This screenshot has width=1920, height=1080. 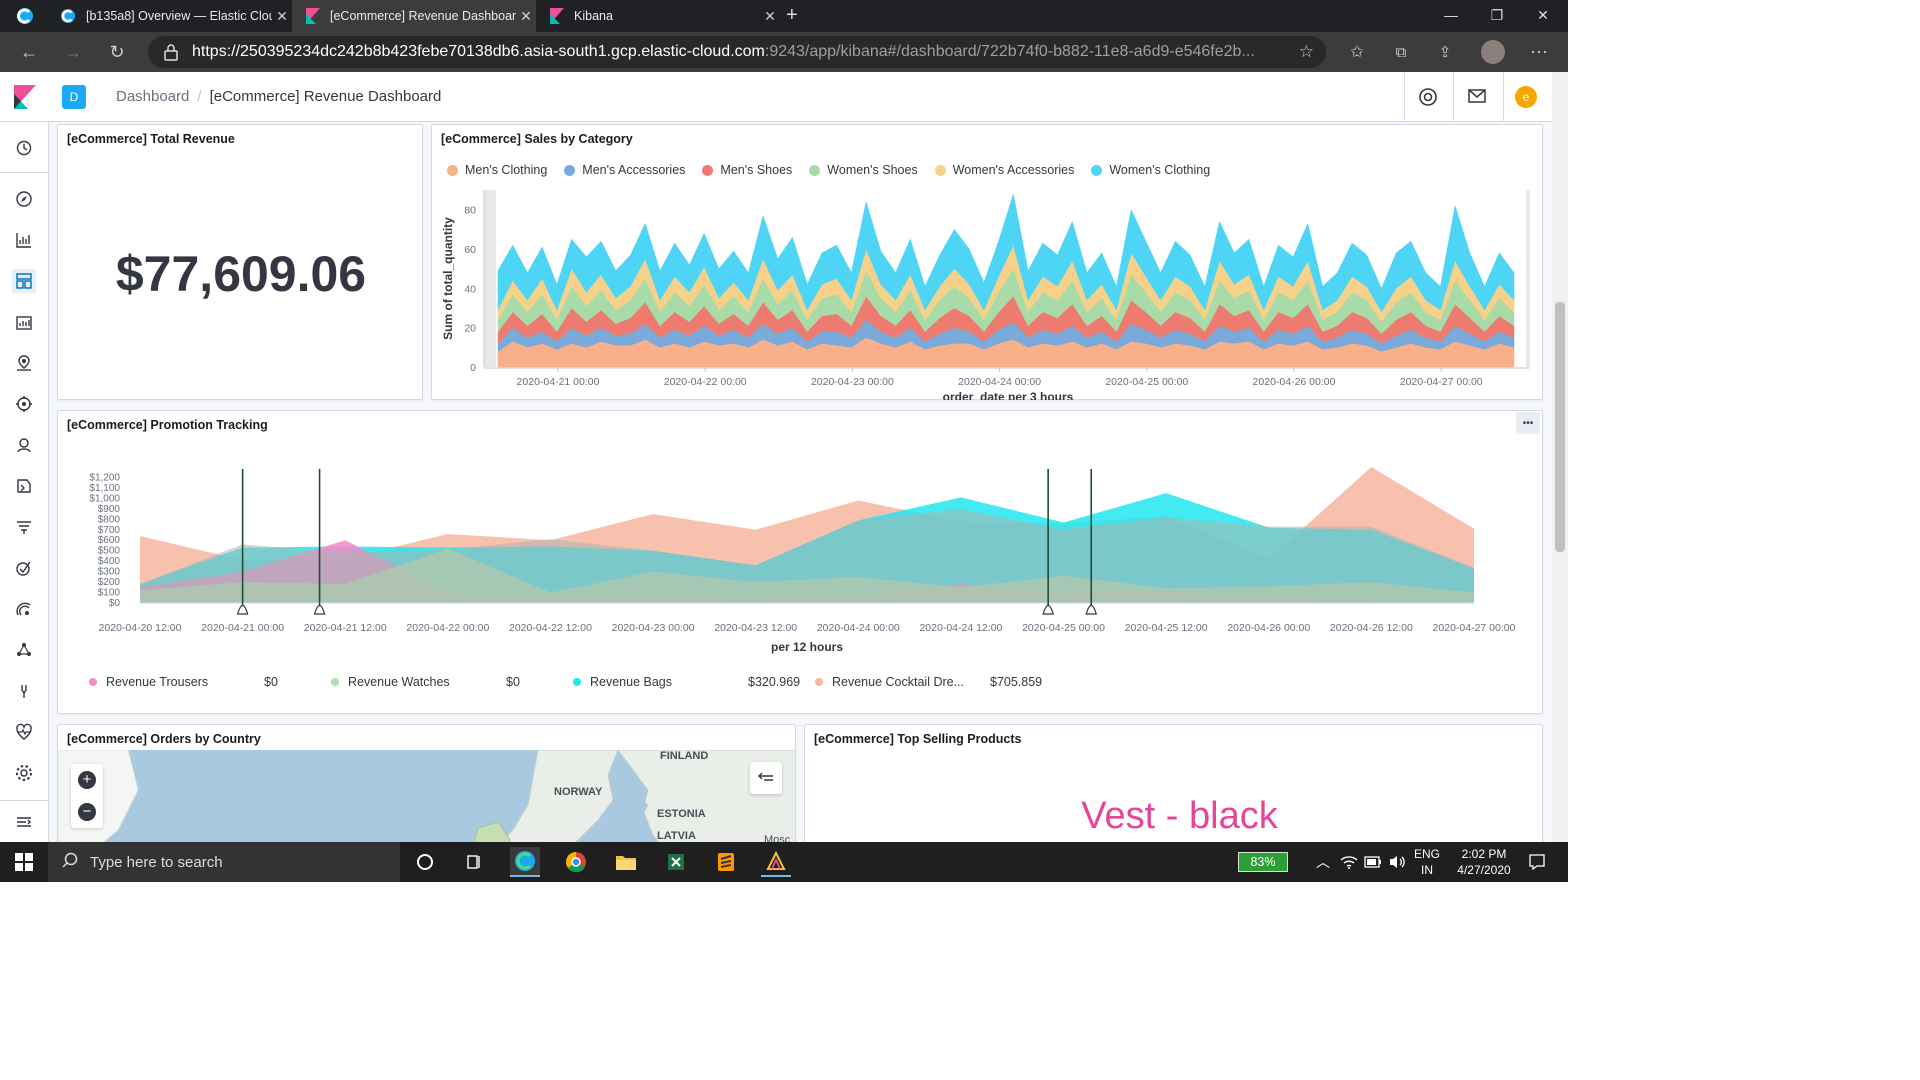 What do you see at coordinates (24, 148) in the screenshot?
I see `recently-viewed-icon` at bounding box center [24, 148].